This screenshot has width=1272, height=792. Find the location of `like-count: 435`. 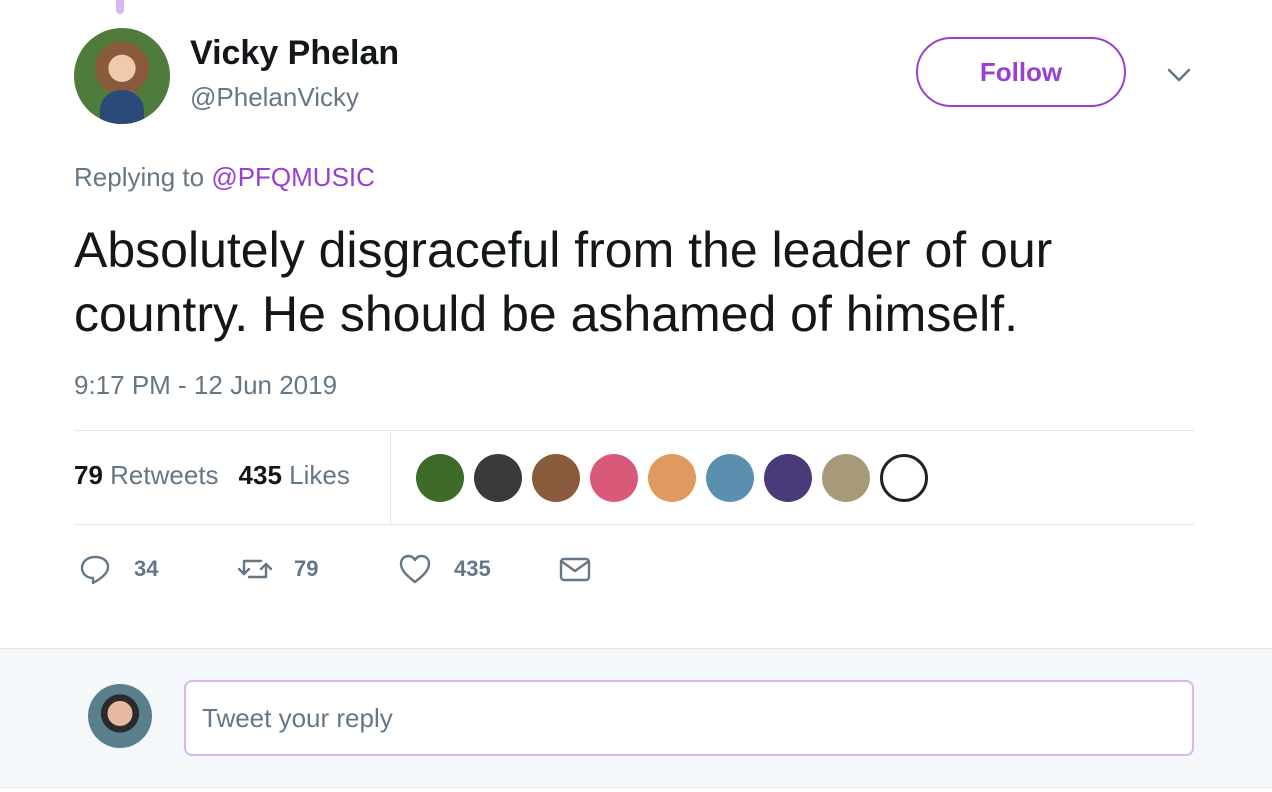

like-count: 435 is located at coordinates (472, 568).